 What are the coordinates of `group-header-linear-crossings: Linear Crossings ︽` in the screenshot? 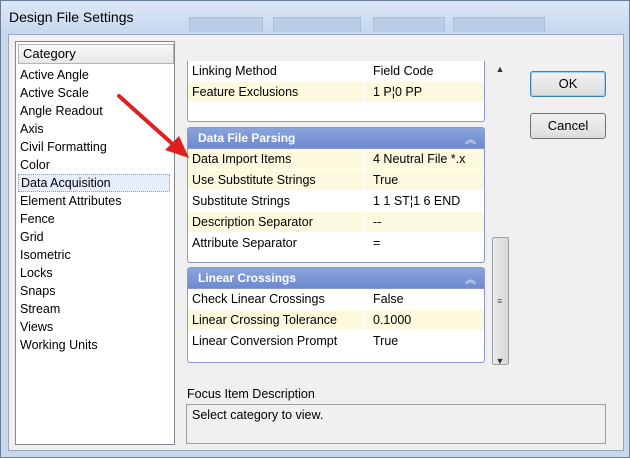 It's located at (336, 278).